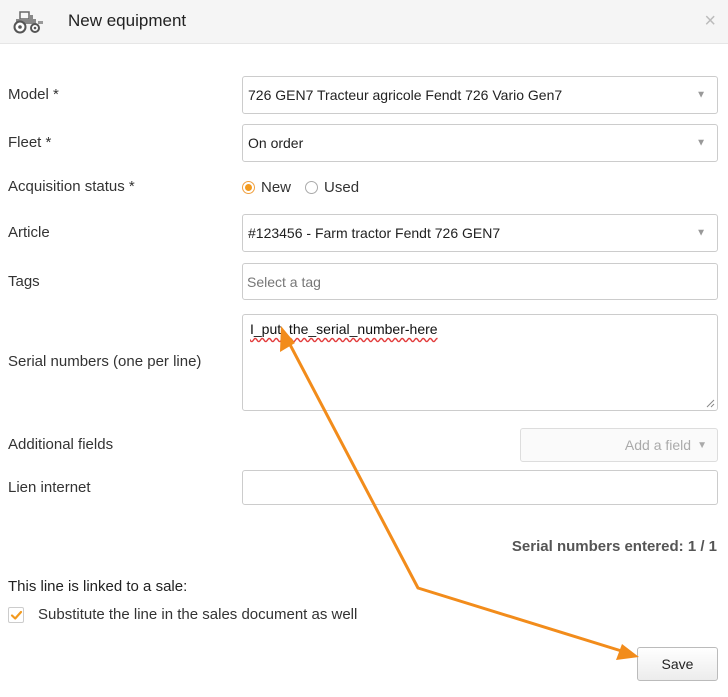  I want to click on tags-input: Select a tag, so click(480, 281).